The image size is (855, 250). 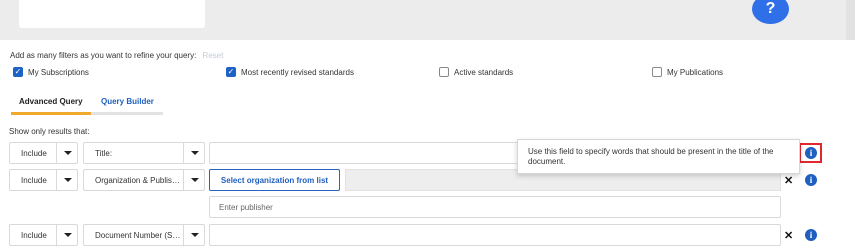 I want to click on publisher-input, so click(x=495, y=207).